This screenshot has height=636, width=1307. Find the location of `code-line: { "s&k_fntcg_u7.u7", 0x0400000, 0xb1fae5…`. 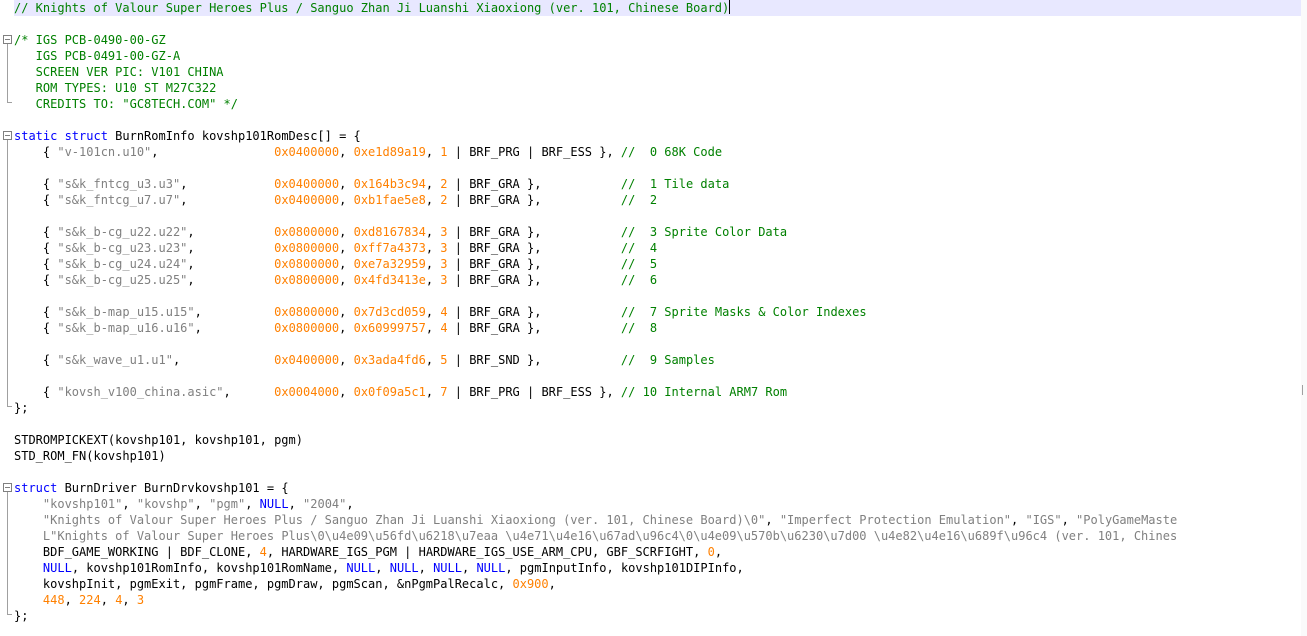

code-line: { "s&k_fntcg_u7.u7", 0x0400000, 0xb1fae5… is located at coordinates (657, 200).